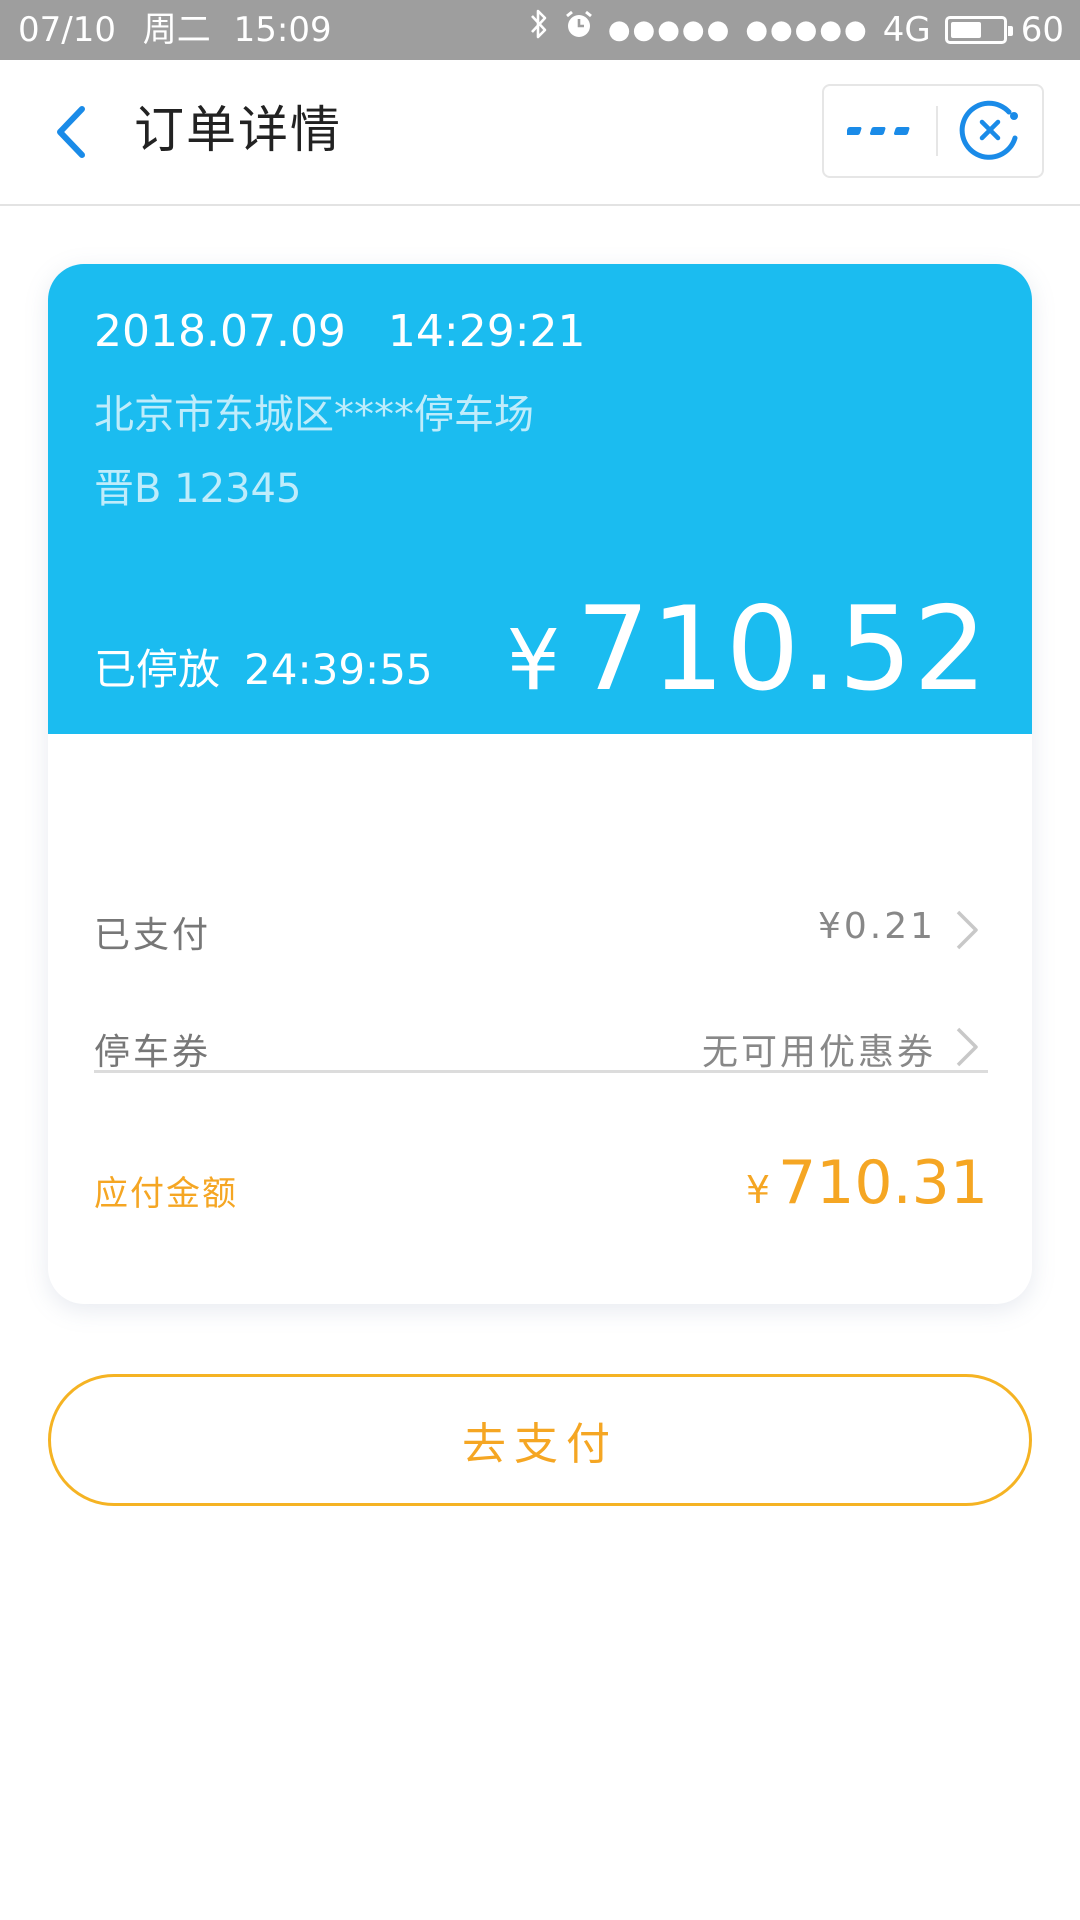  I want to click on parked-label: 已停放, so click(157, 669).